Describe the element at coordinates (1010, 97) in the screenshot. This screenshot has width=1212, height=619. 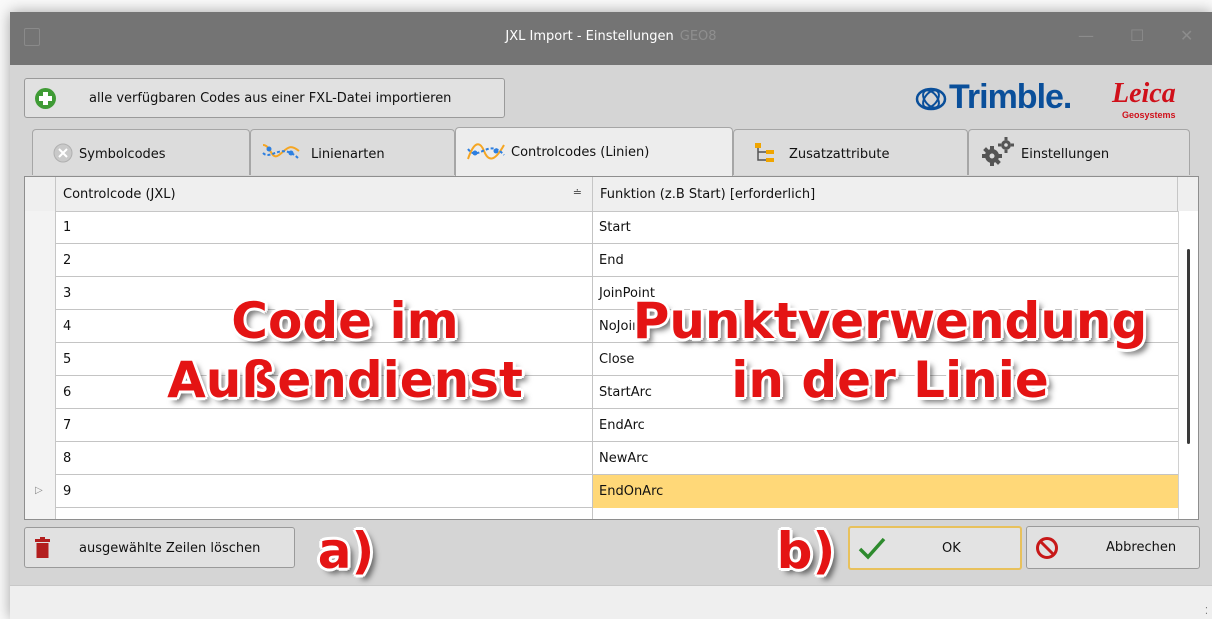
I see `trimble-wordmark: Trimble.` at that location.